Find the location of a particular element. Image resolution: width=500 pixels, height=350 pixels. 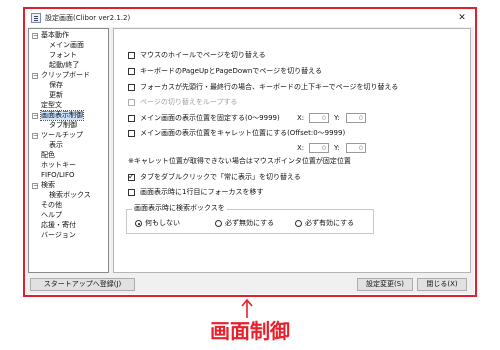

annotation-caption: 画面制御 is located at coordinates (250, 331).